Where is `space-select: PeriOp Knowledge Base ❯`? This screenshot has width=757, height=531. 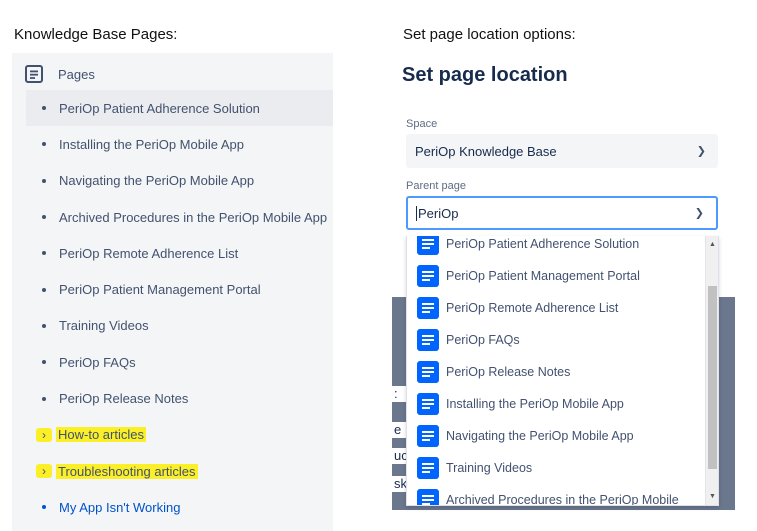
space-select: PeriOp Knowledge Base ❯ is located at coordinates (562, 151).